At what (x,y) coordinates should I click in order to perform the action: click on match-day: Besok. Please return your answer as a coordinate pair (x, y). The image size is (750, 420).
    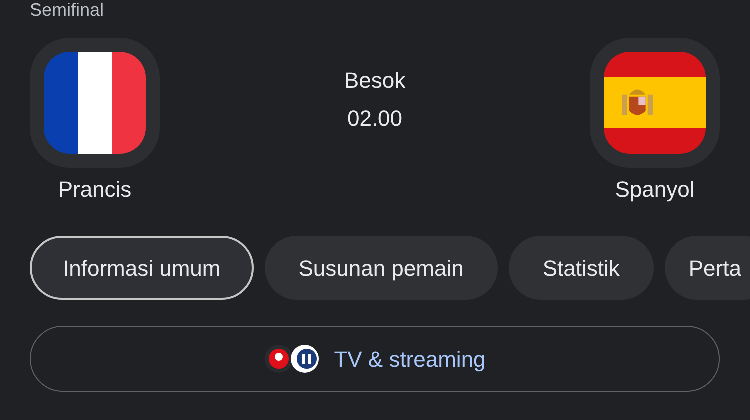
    Looking at the image, I should click on (375, 81).